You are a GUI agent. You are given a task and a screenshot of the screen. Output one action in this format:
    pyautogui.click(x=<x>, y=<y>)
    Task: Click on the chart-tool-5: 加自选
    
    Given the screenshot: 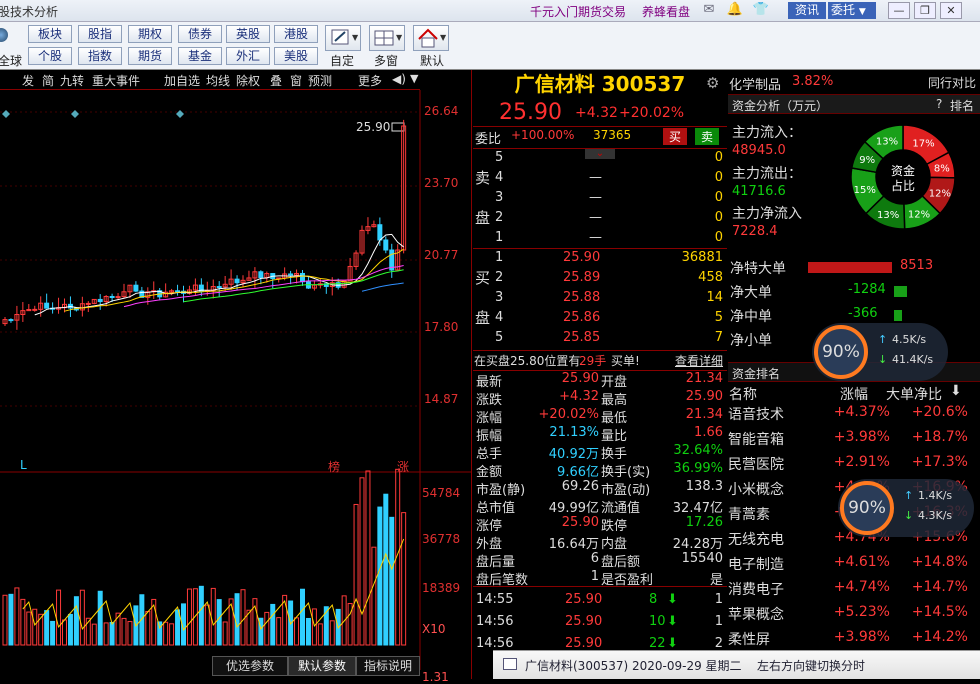 What is the action you would take?
    pyautogui.click(x=182, y=80)
    